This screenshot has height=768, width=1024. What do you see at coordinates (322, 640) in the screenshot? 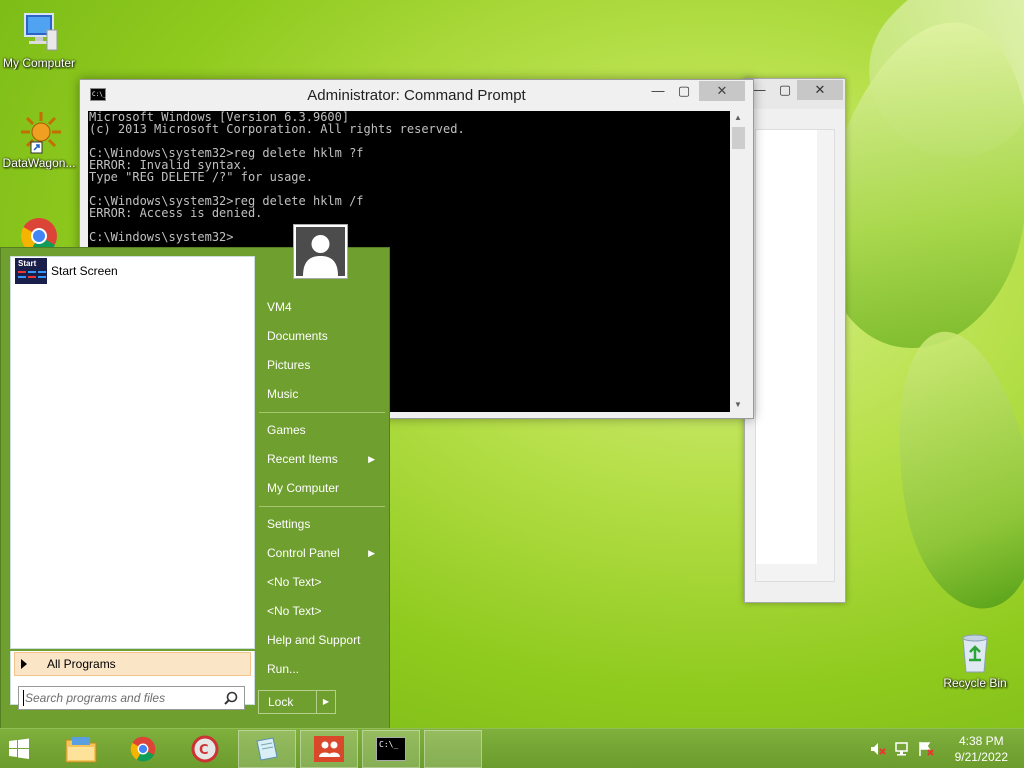
I see `start-item-help-and-support: Help and Support` at bounding box center [322, 640].